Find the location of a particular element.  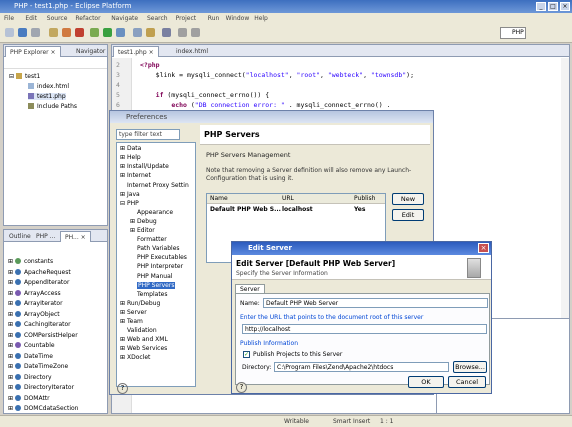

close-button: × is located at coordinates (565, 6).